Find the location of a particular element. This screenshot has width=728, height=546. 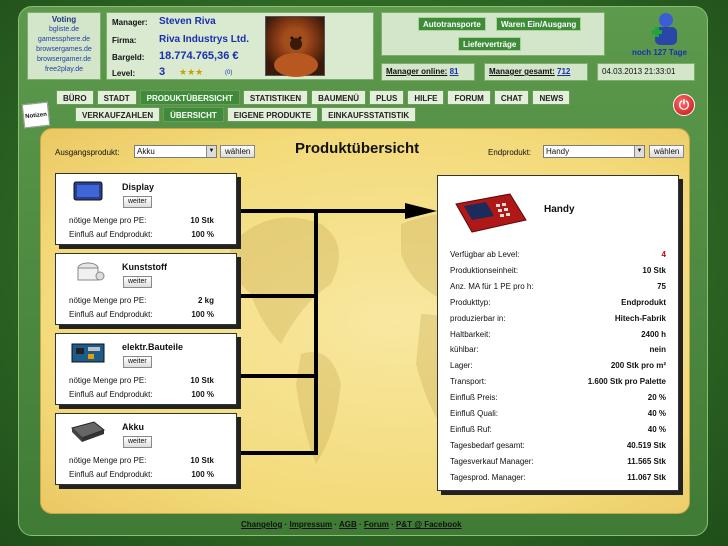

sub-tab-eigene-produkte: EIGENE PRODUKTE is located at coordinates (272, 114).